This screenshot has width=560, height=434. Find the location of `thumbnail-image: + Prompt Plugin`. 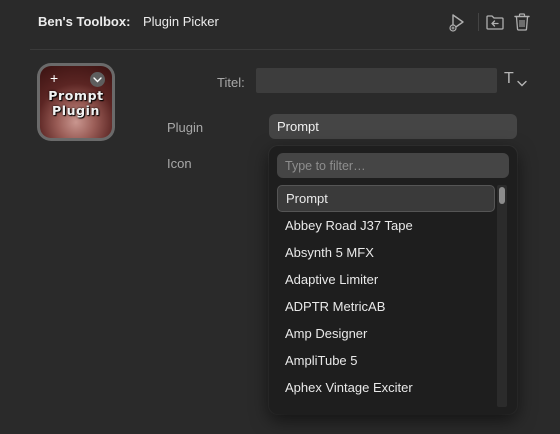

thumbnail-image: + Prompt Plugin is located at coordinates (76, 102).